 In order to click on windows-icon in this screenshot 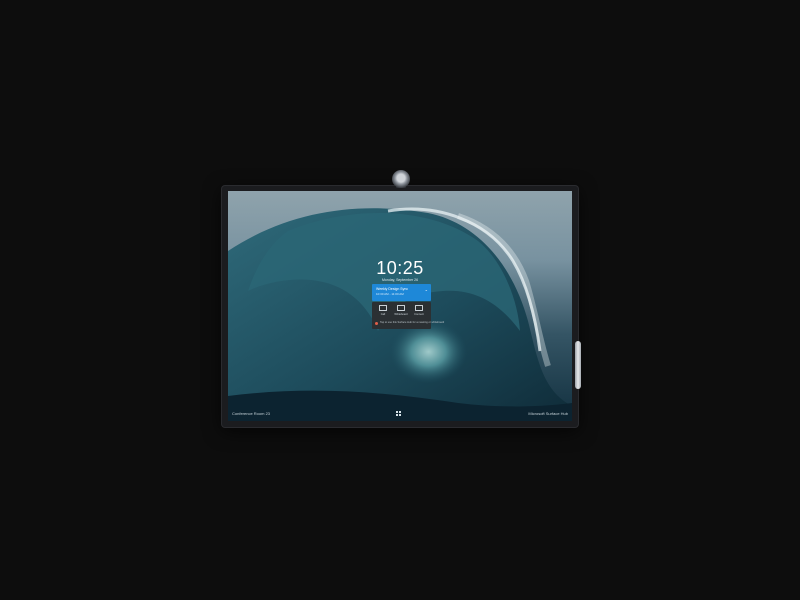, I will do `click(398, 413)`.